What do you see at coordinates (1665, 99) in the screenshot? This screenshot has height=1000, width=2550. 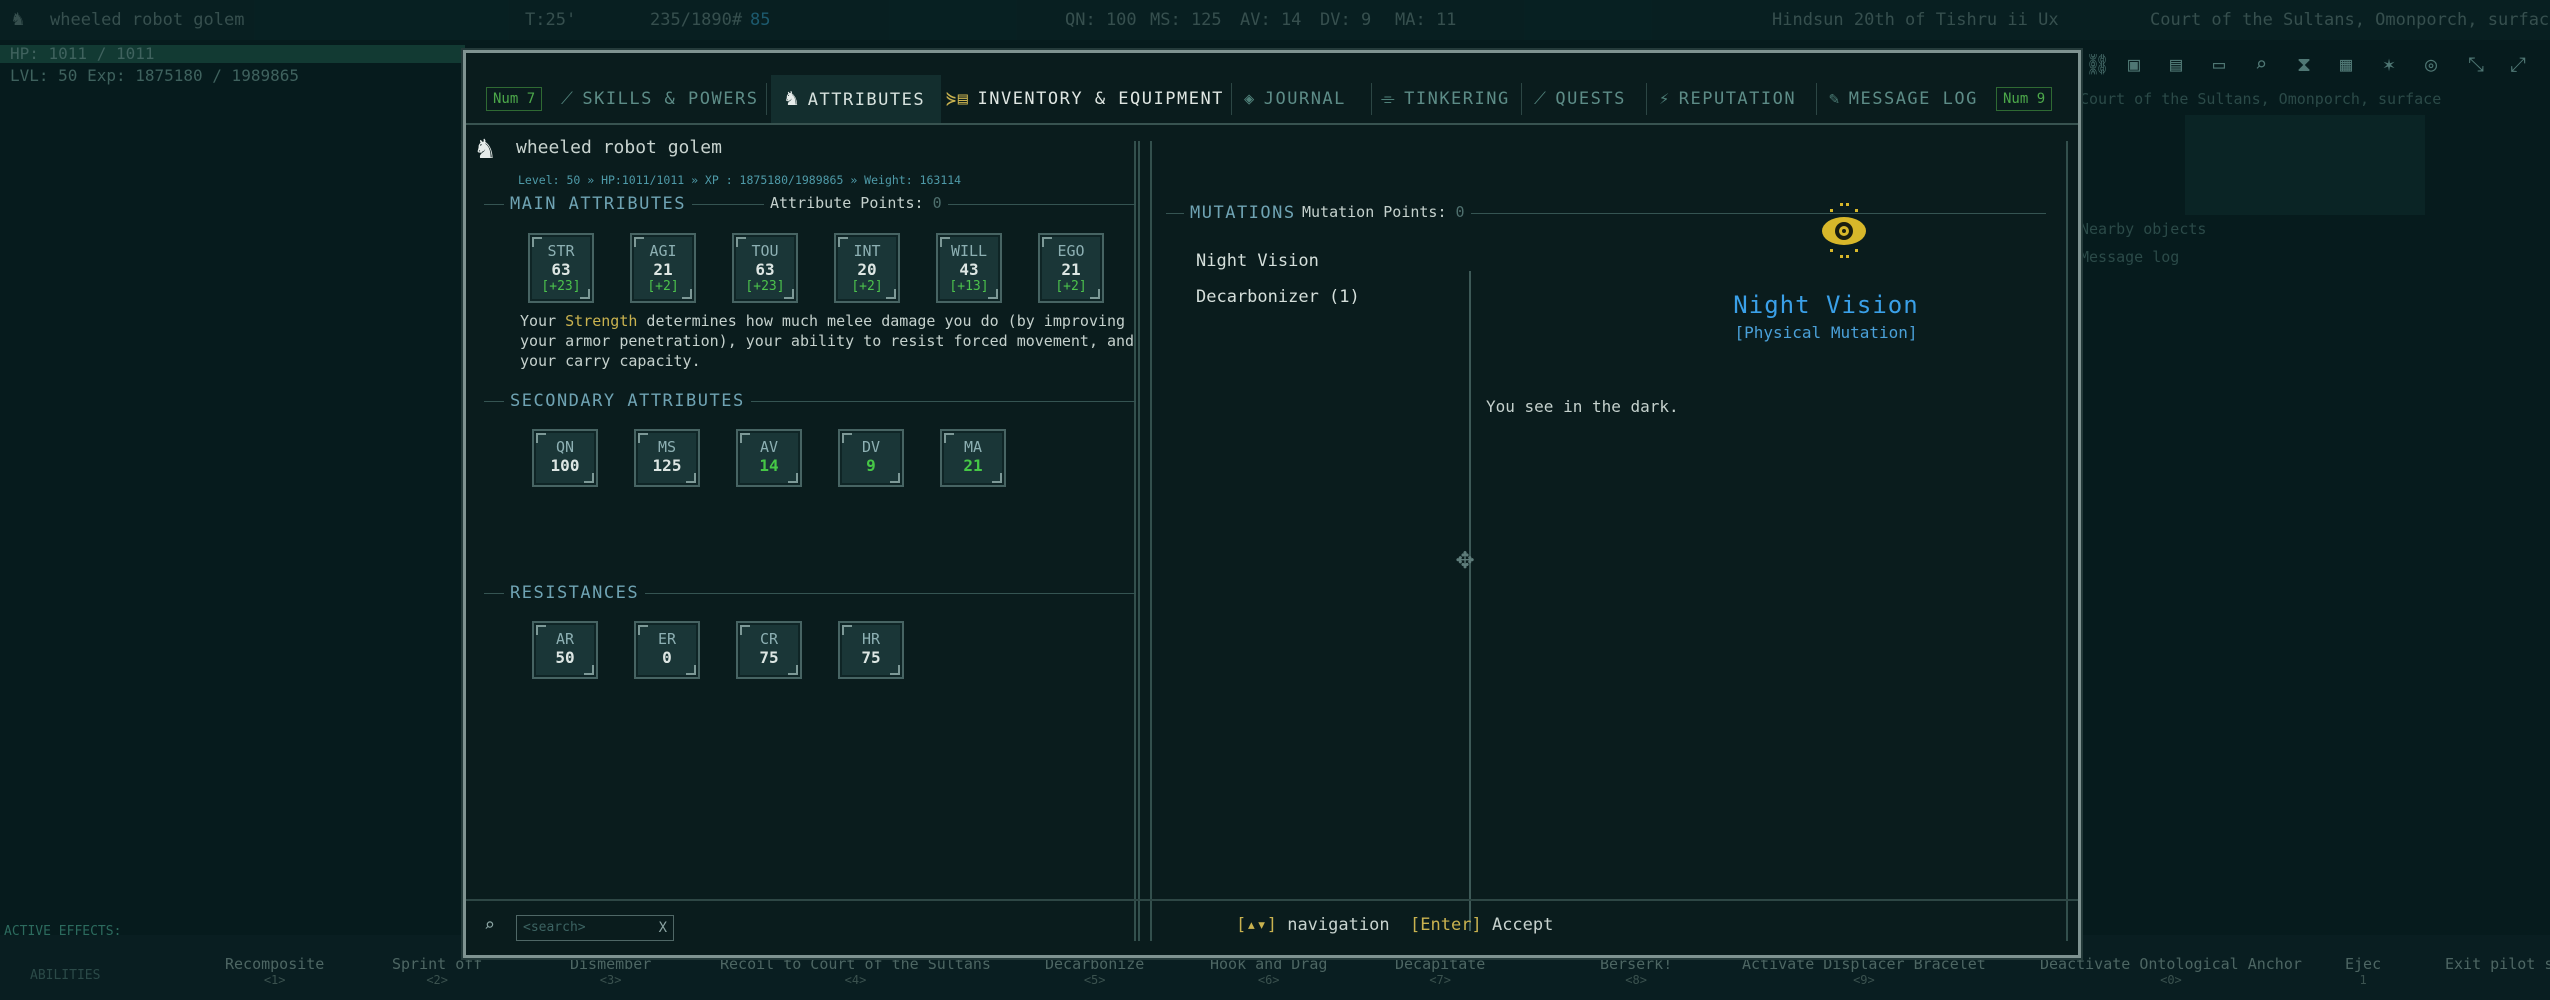 I see `reputation-icon: ⚡` at bounding box center [1665, 99].